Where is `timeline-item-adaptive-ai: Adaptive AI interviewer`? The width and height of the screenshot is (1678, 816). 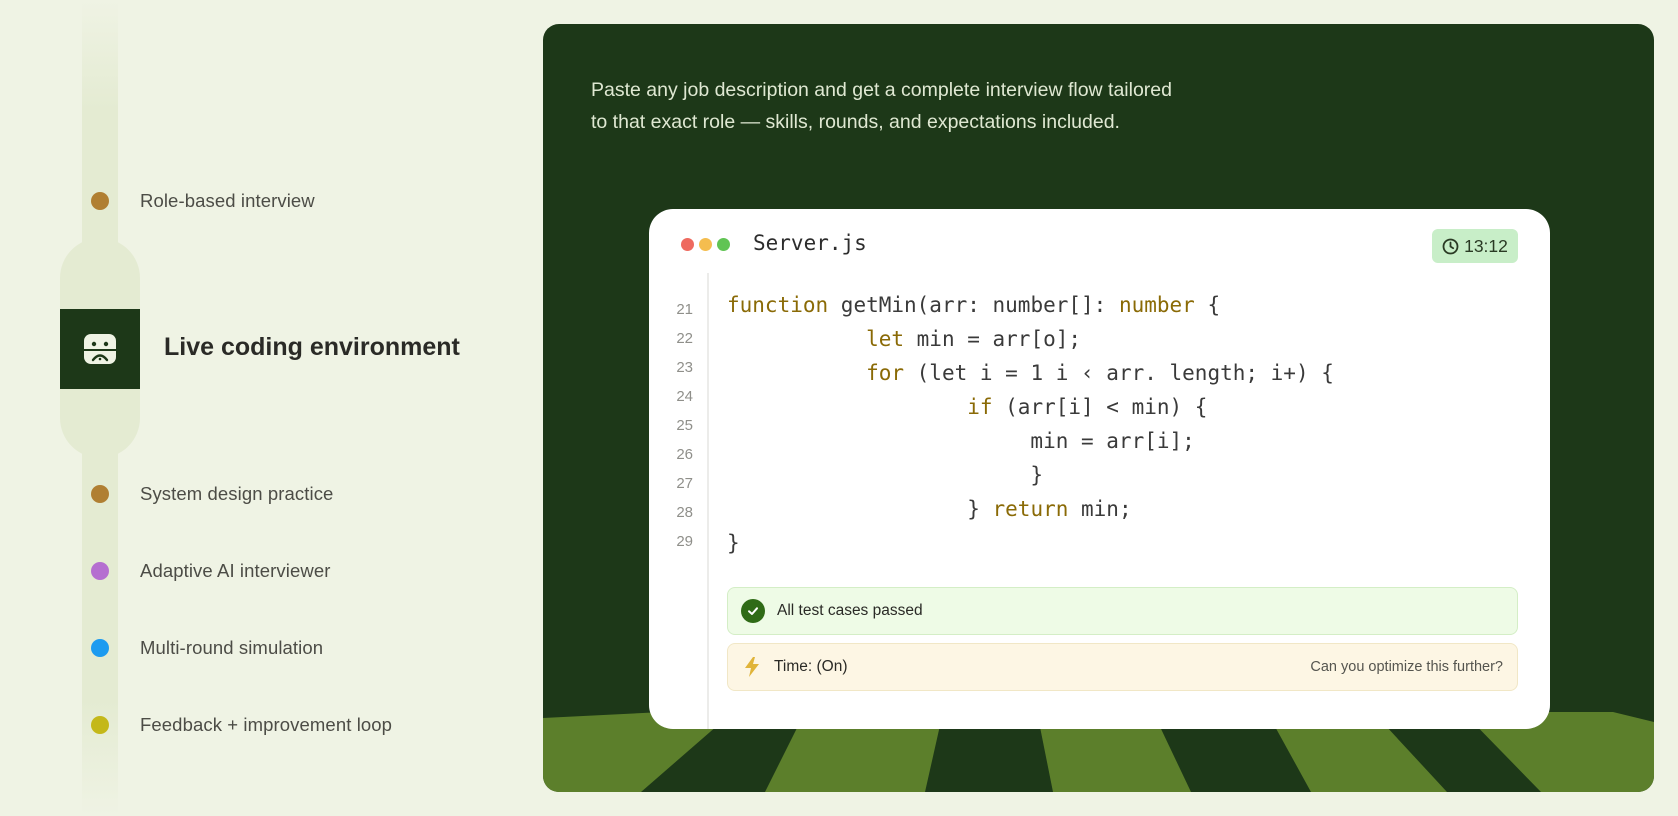 timeline-item-adaptive-ai: Adaptive AI interviewer is located at coordinates (210, 571).